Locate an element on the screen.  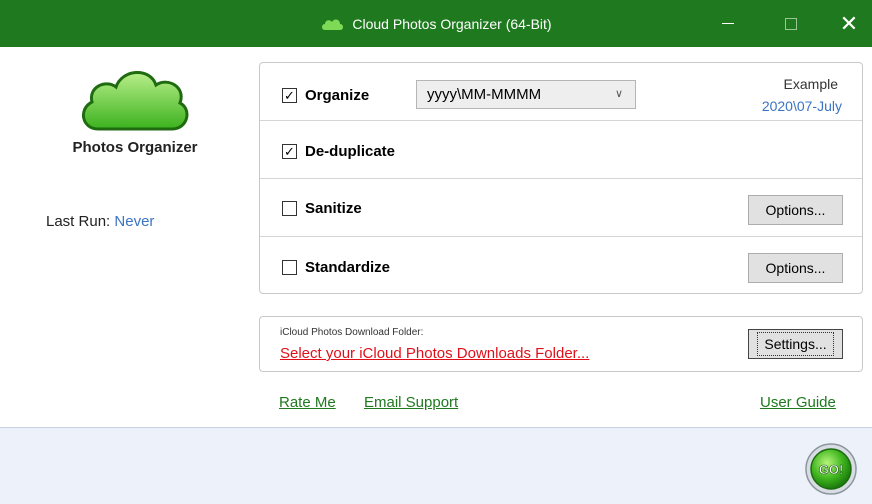
title-bar: Cloud Photos Organizer (64-Bit) ✕ is located at coordinates (436, 23).